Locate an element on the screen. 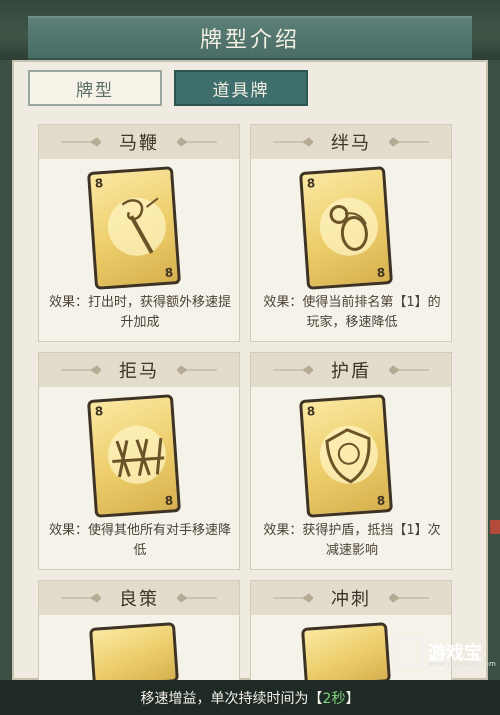 The image size is (500, 715). card-name: 绊马 is located at coordinates (351, 143).